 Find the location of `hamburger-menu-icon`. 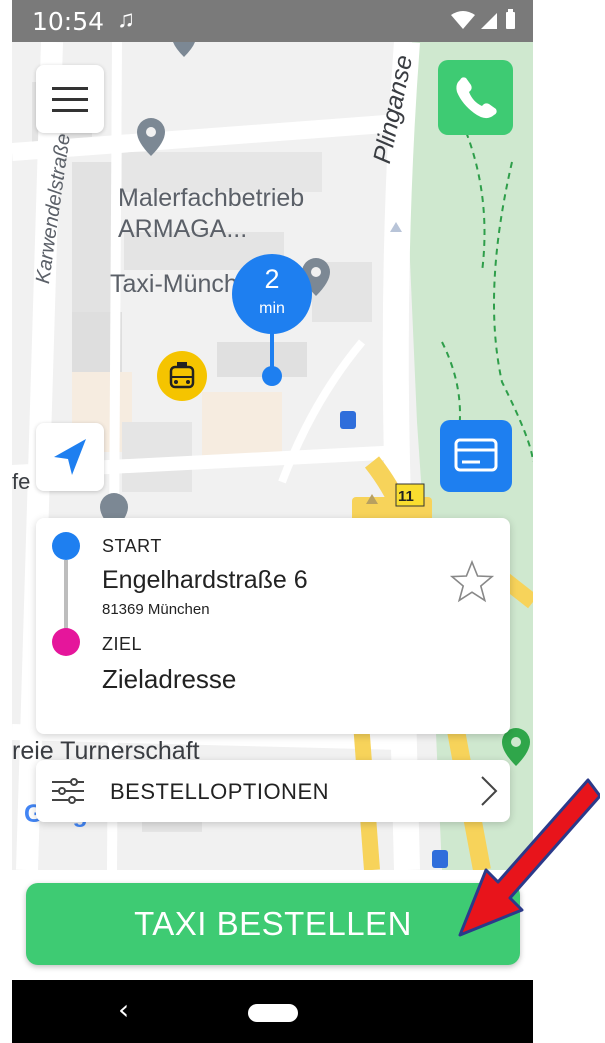

hamburger-menu-icon is located at coordinates (70, 88).